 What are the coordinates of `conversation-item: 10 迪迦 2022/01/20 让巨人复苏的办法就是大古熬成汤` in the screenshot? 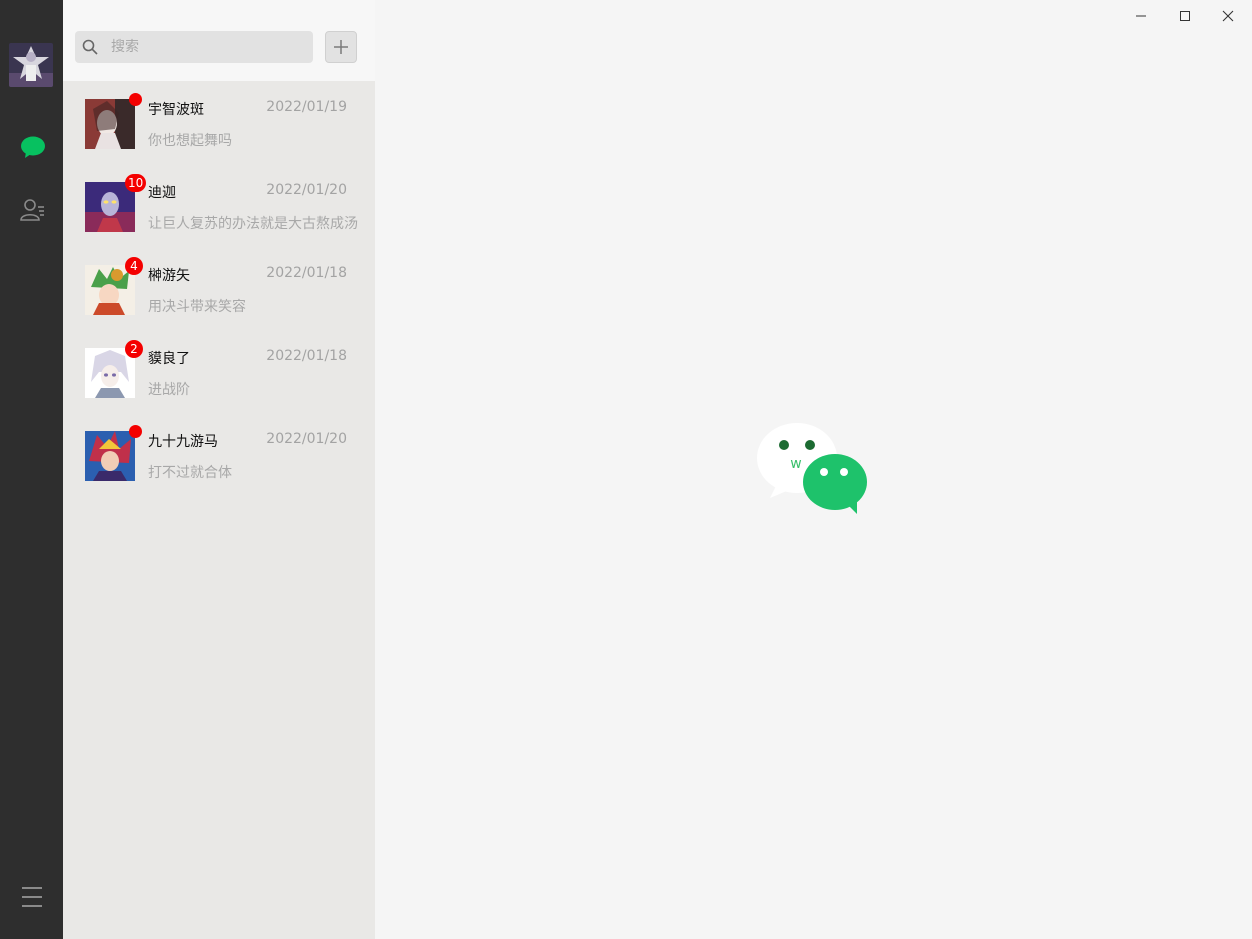 It's located at (219, 205).